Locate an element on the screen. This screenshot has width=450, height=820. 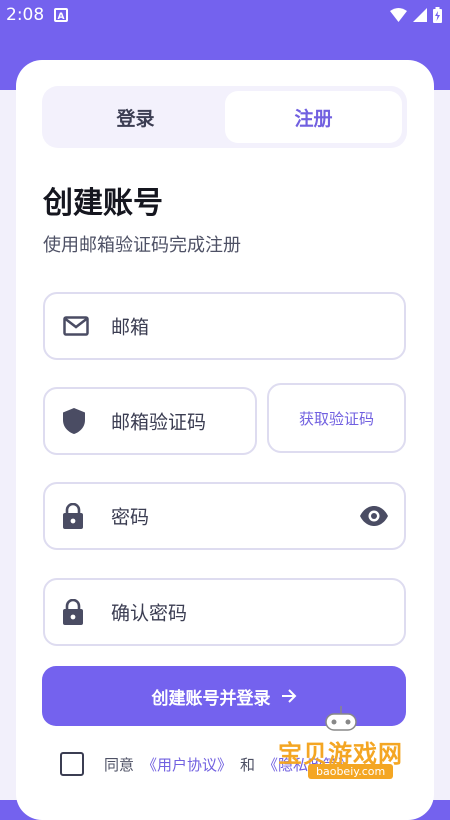
wifi-icon is located at coordinates (398, 15).